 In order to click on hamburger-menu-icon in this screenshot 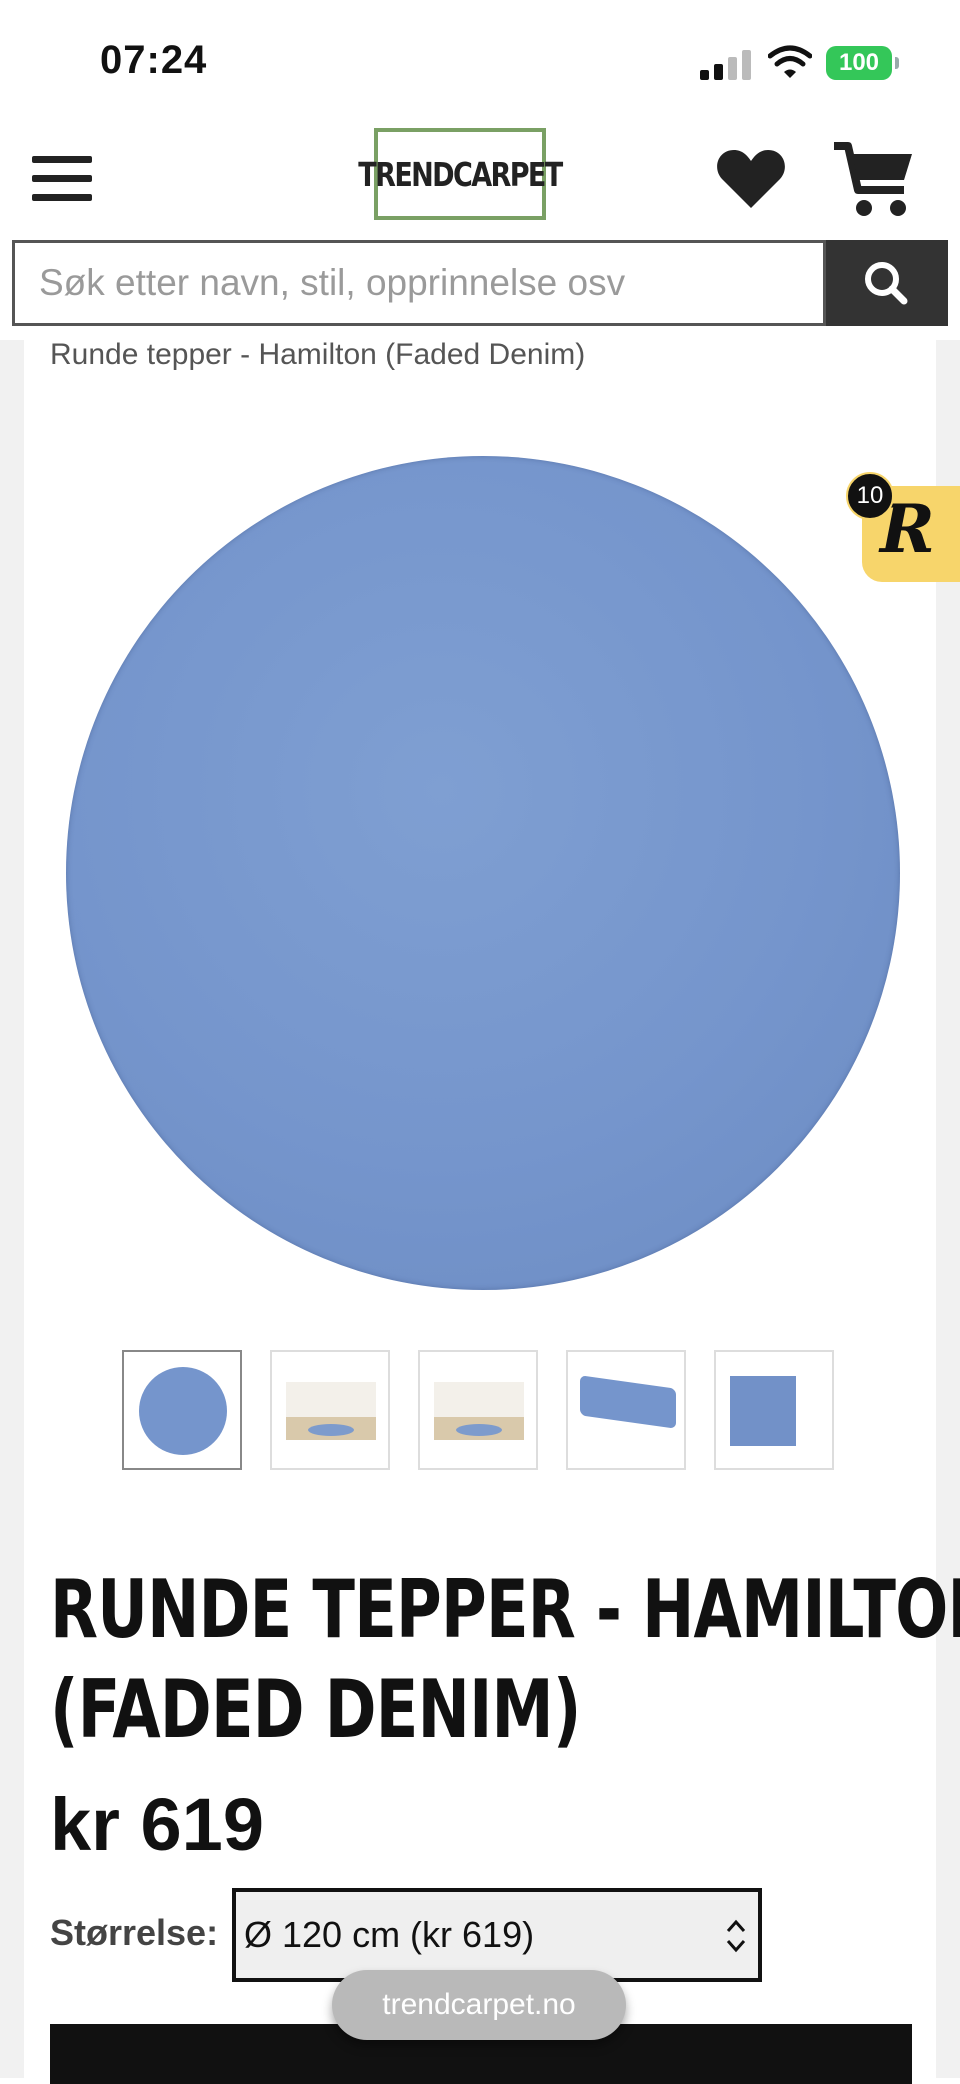, I will do `click(62, 179)`.